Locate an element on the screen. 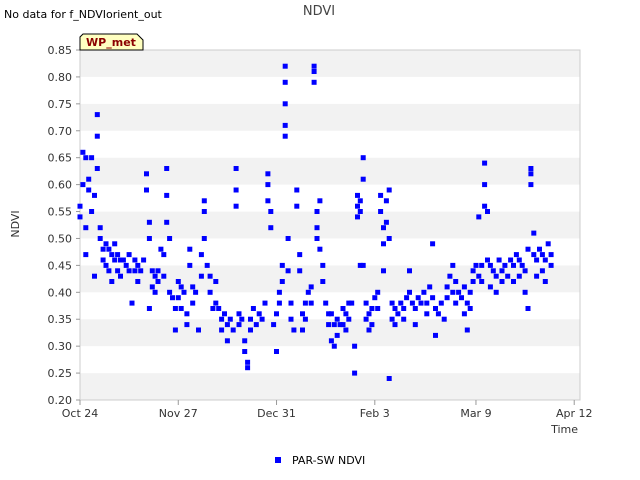 The height and width of the screenshot is (480, 640). y-tick-label: 0.25 is located at coordinates (60, 373).